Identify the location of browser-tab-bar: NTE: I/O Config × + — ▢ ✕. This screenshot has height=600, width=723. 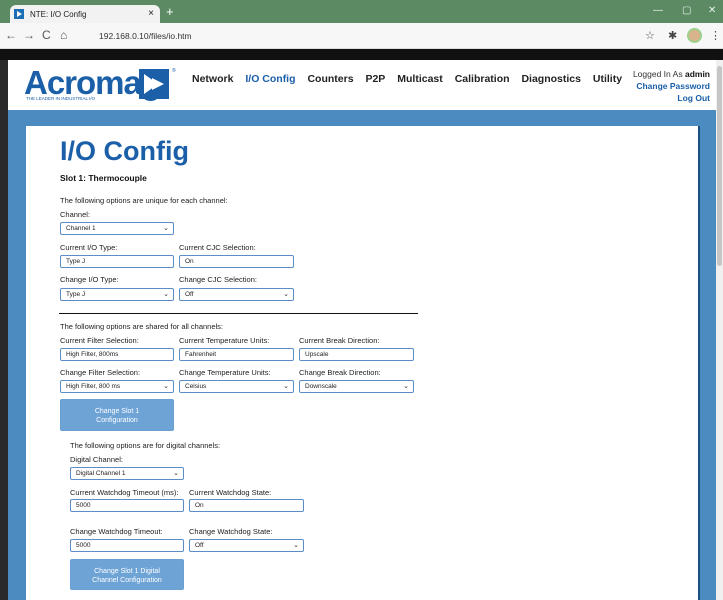
(361, 11).